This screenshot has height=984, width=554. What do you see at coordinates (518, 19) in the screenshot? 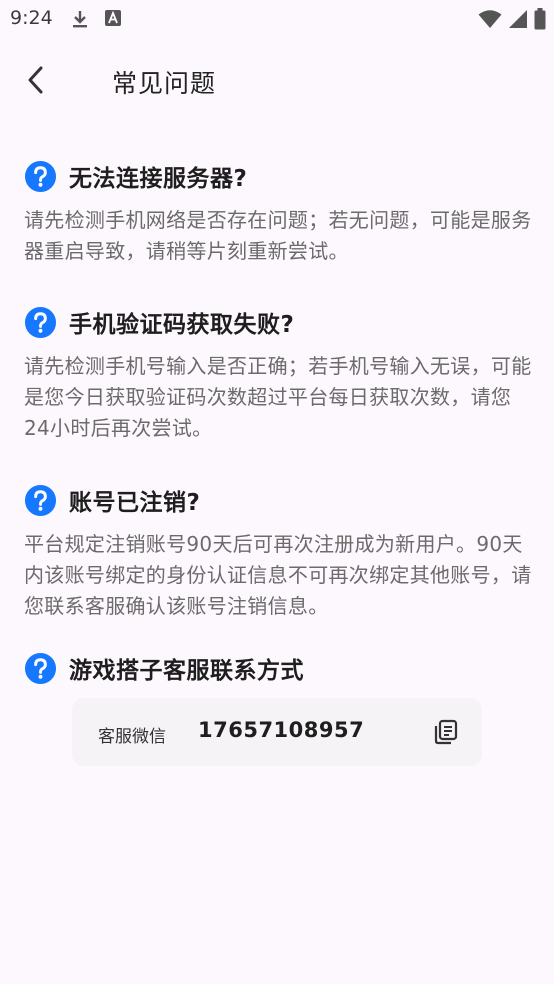
I see `signal-icon` at bounding box center [518, 19].